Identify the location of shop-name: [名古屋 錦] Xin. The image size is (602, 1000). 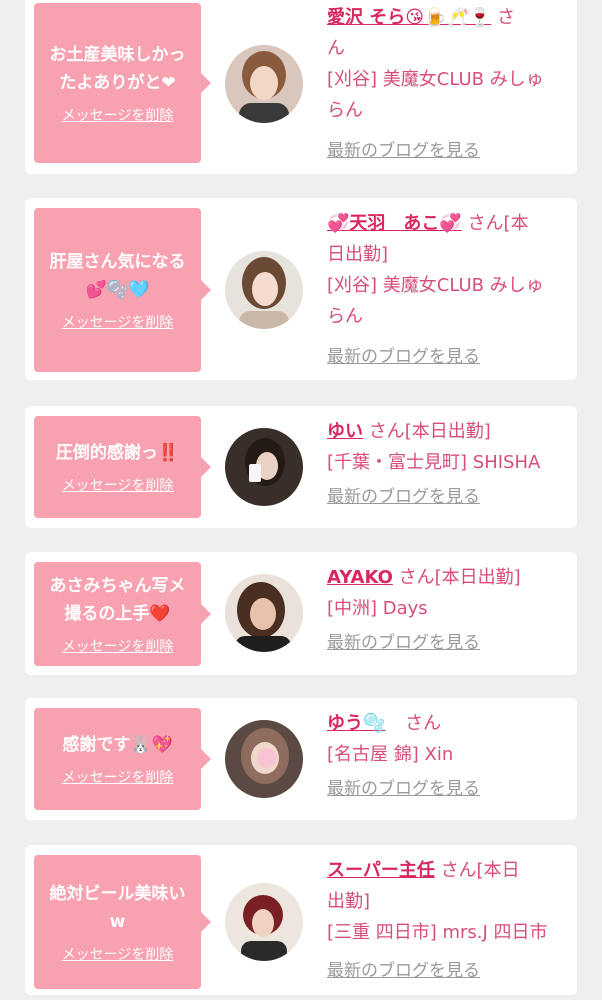
(390, 754).